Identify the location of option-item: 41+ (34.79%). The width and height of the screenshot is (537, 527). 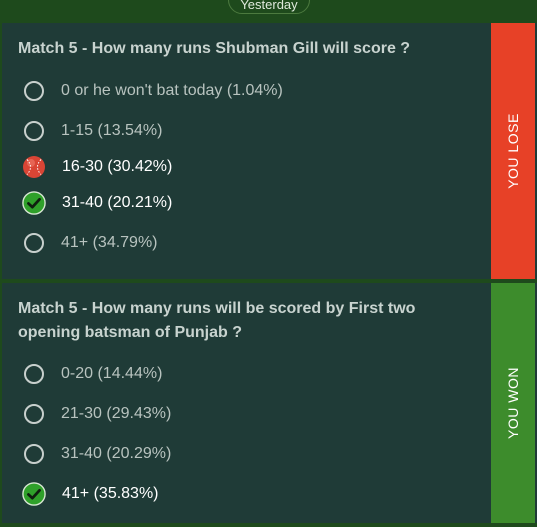
(91, 243).